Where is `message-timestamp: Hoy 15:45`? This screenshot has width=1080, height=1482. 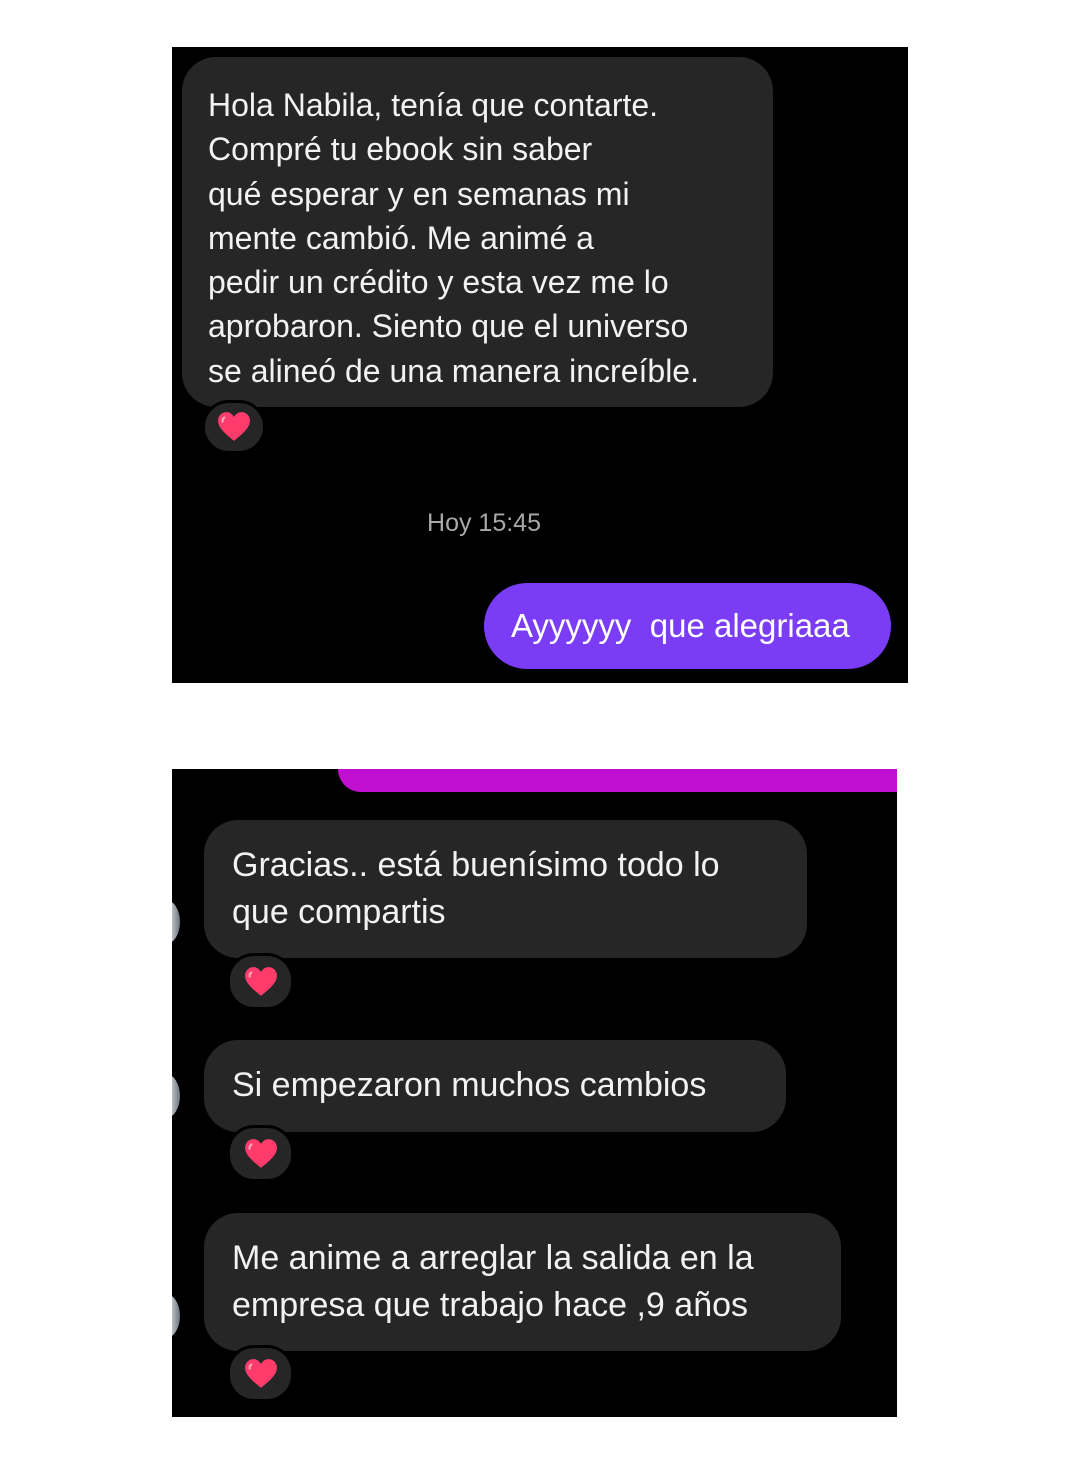 message-timestamp: Hoy 15:45 is located at coordinates (484, 523).